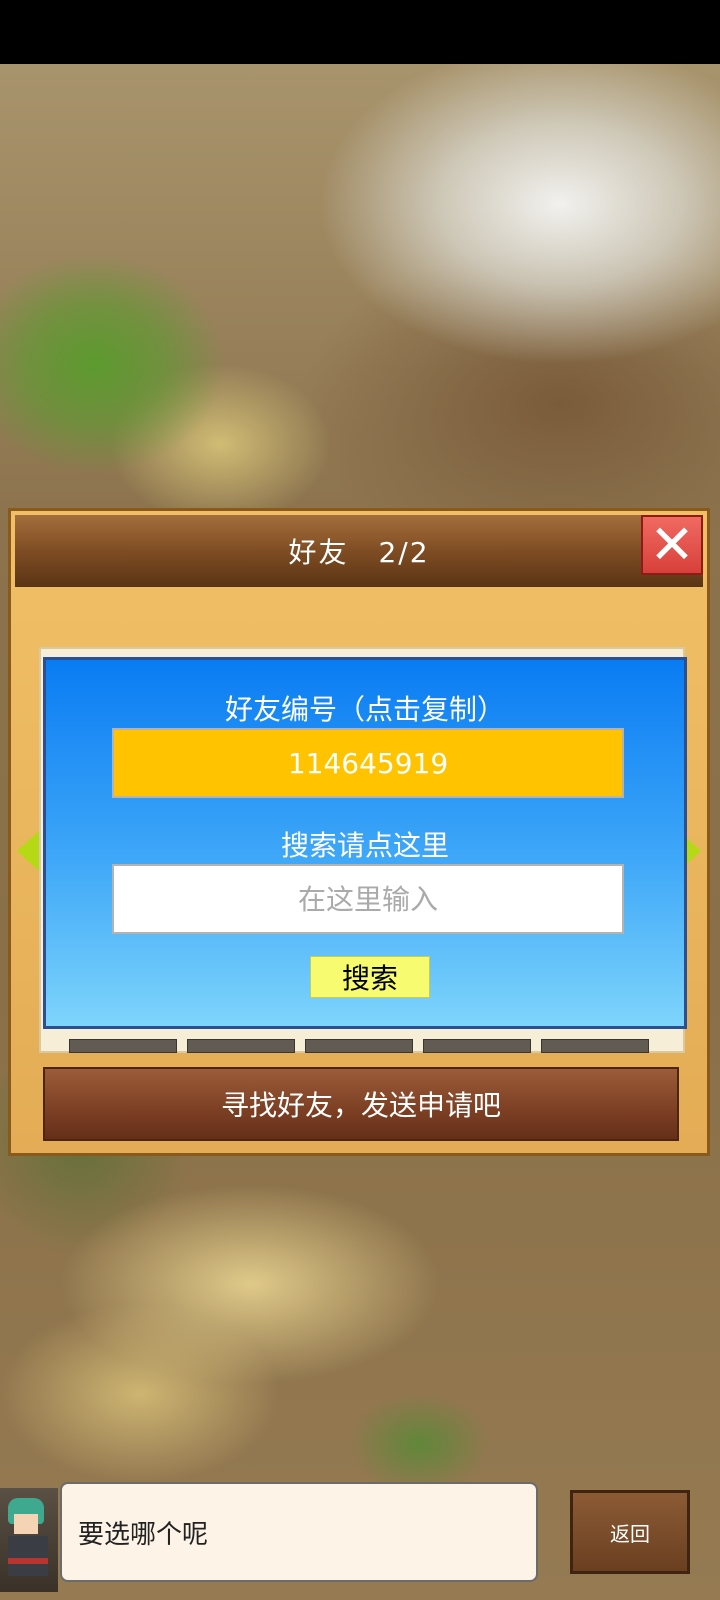 The width and height of the screenshot is (720, 1600). Describe the element at coordinates (28, 1561) in the screenshot. I see `avatar-belt` at that location.